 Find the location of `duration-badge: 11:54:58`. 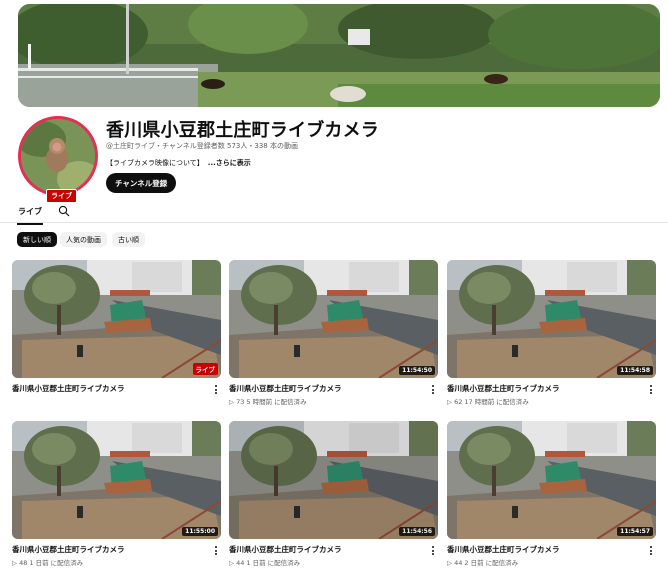

duration-badge: 11:54:58 is located at coordinates (635, 370).